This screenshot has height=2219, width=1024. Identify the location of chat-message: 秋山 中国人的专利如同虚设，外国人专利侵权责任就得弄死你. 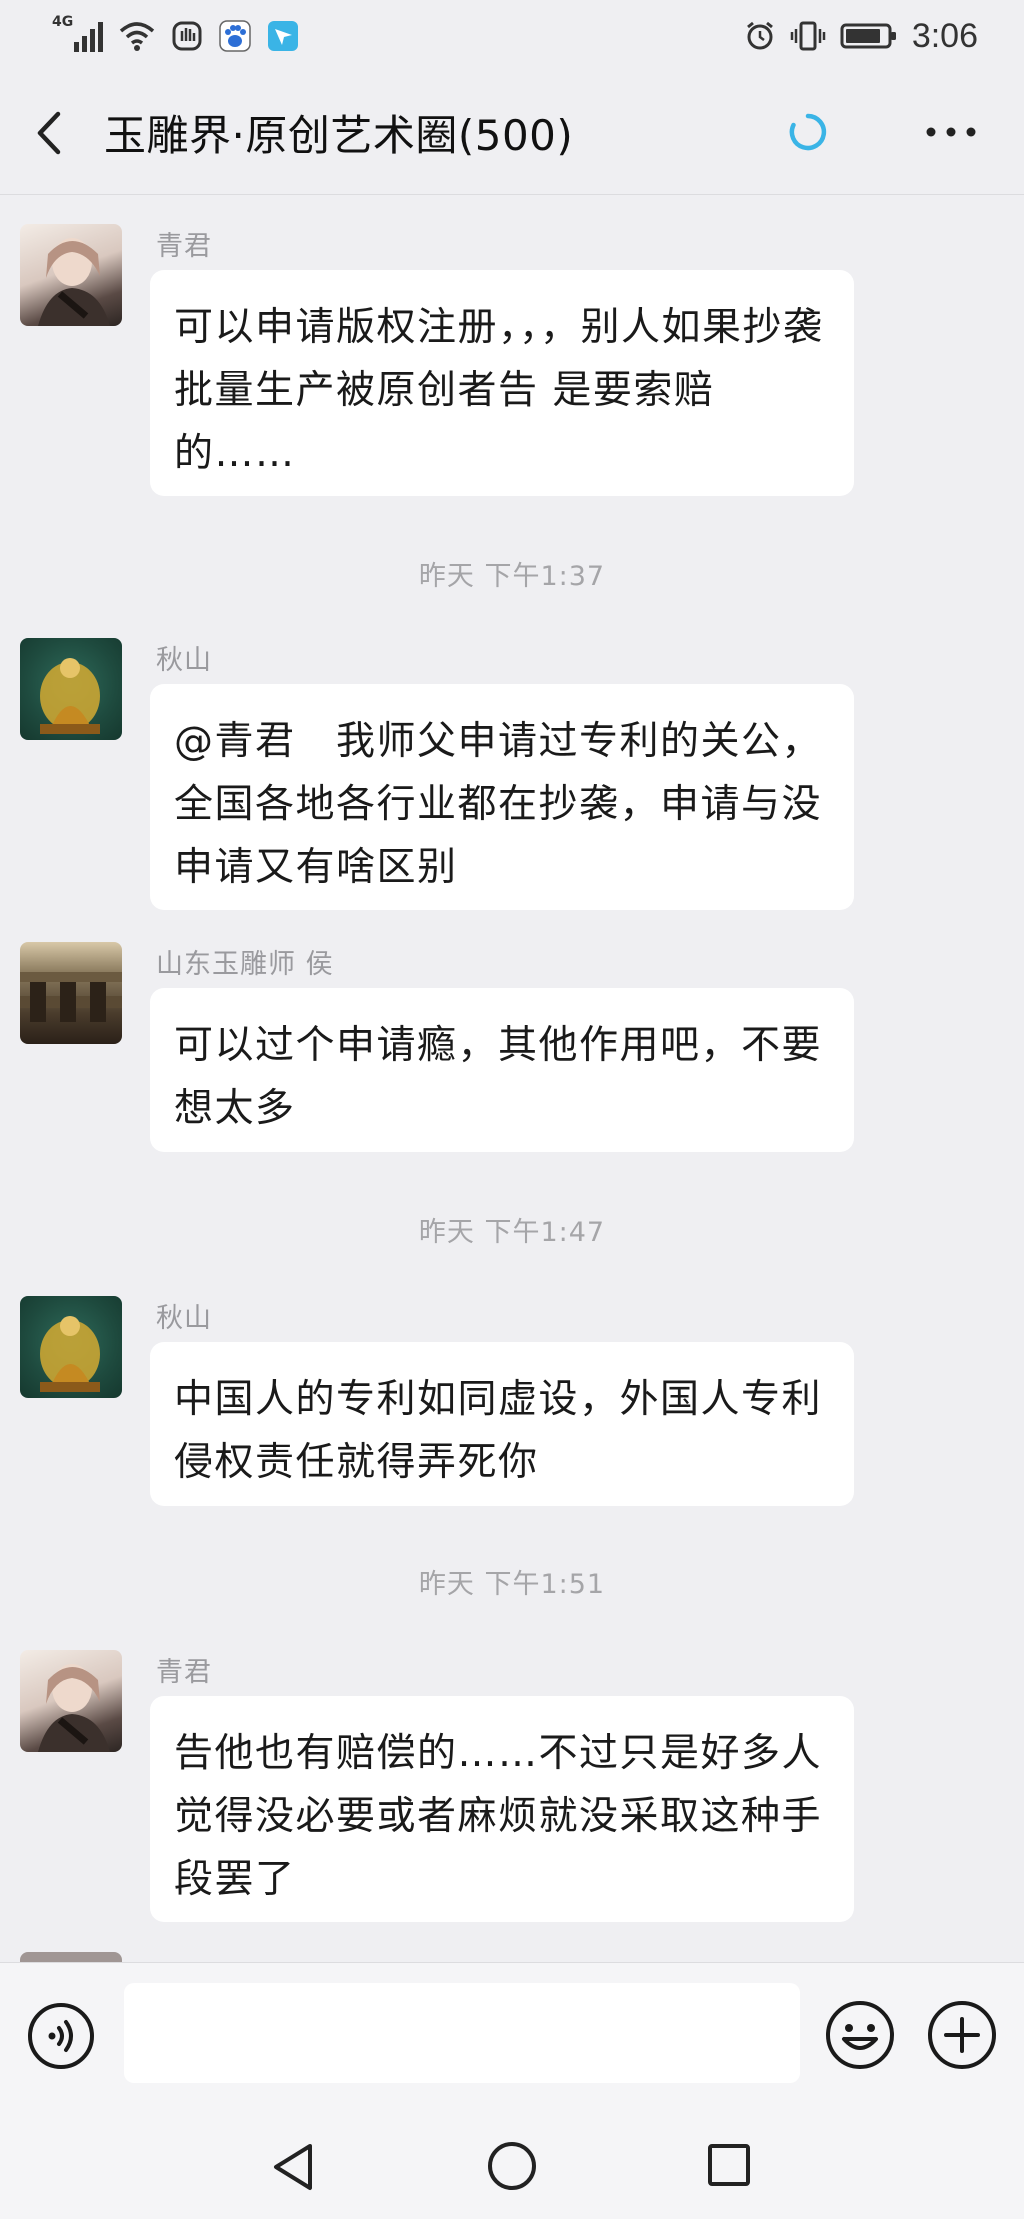
(512, 1406).